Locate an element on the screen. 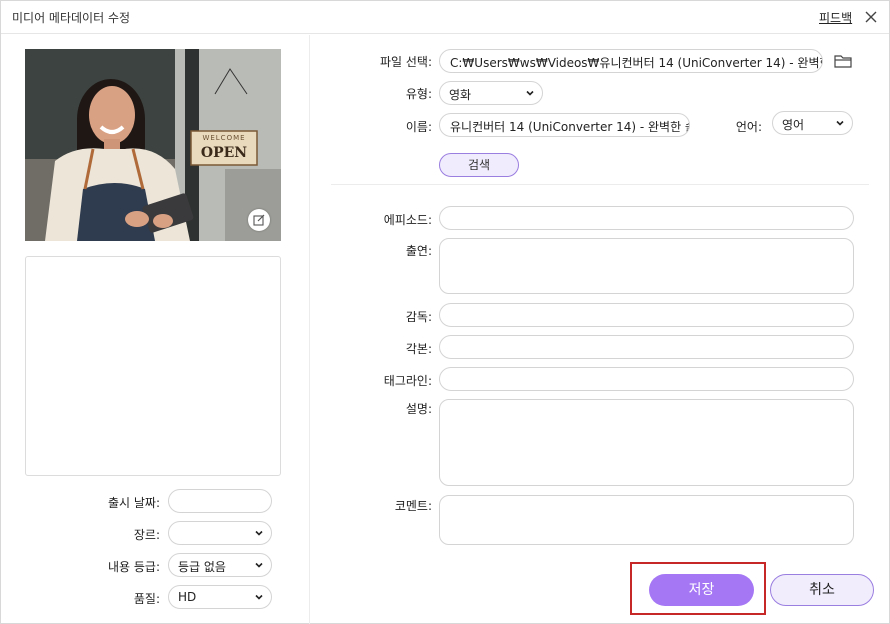 The image size is (890, 624). sign-welcome-text: WELCOME is located at coordinates (224, 138).